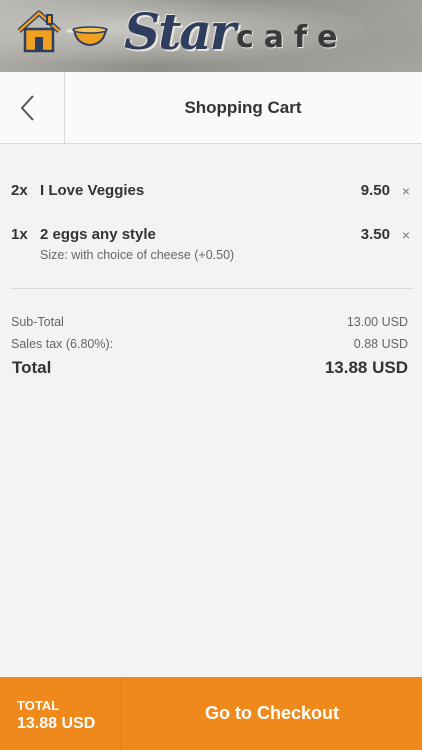  Describe the element at coordinates (39, 31) in the screenshot. I see `home-icon` at that location.